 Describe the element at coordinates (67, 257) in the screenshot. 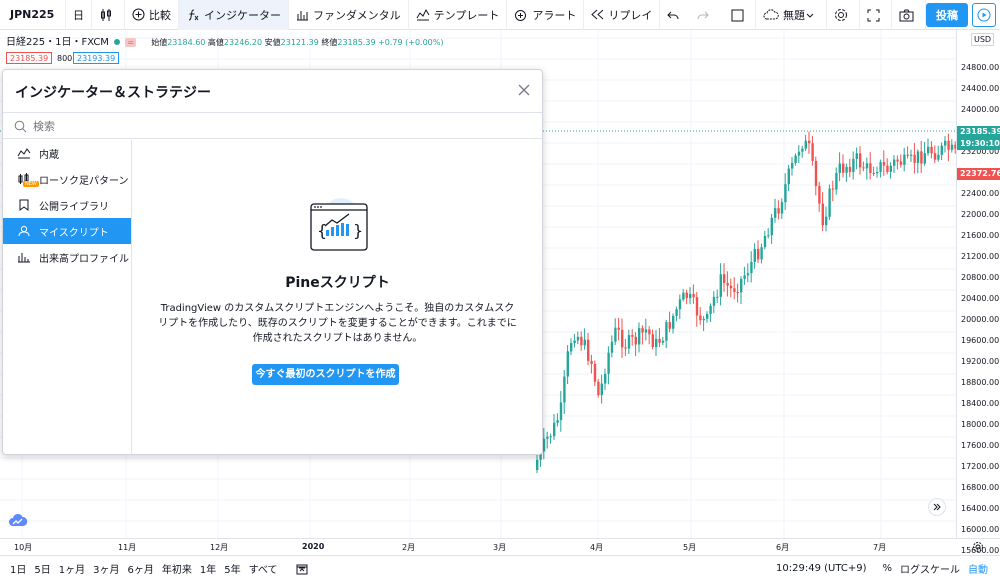

I see `sidebar-item-volume-profile: 出来高プロファイル` at that location.